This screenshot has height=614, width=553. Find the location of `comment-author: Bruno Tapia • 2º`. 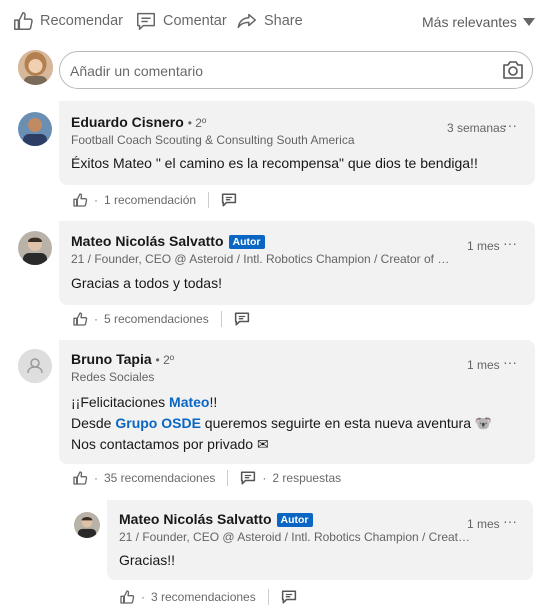

comment-author: Bruno Tapia • 2º is located at coordinates (122, 359).